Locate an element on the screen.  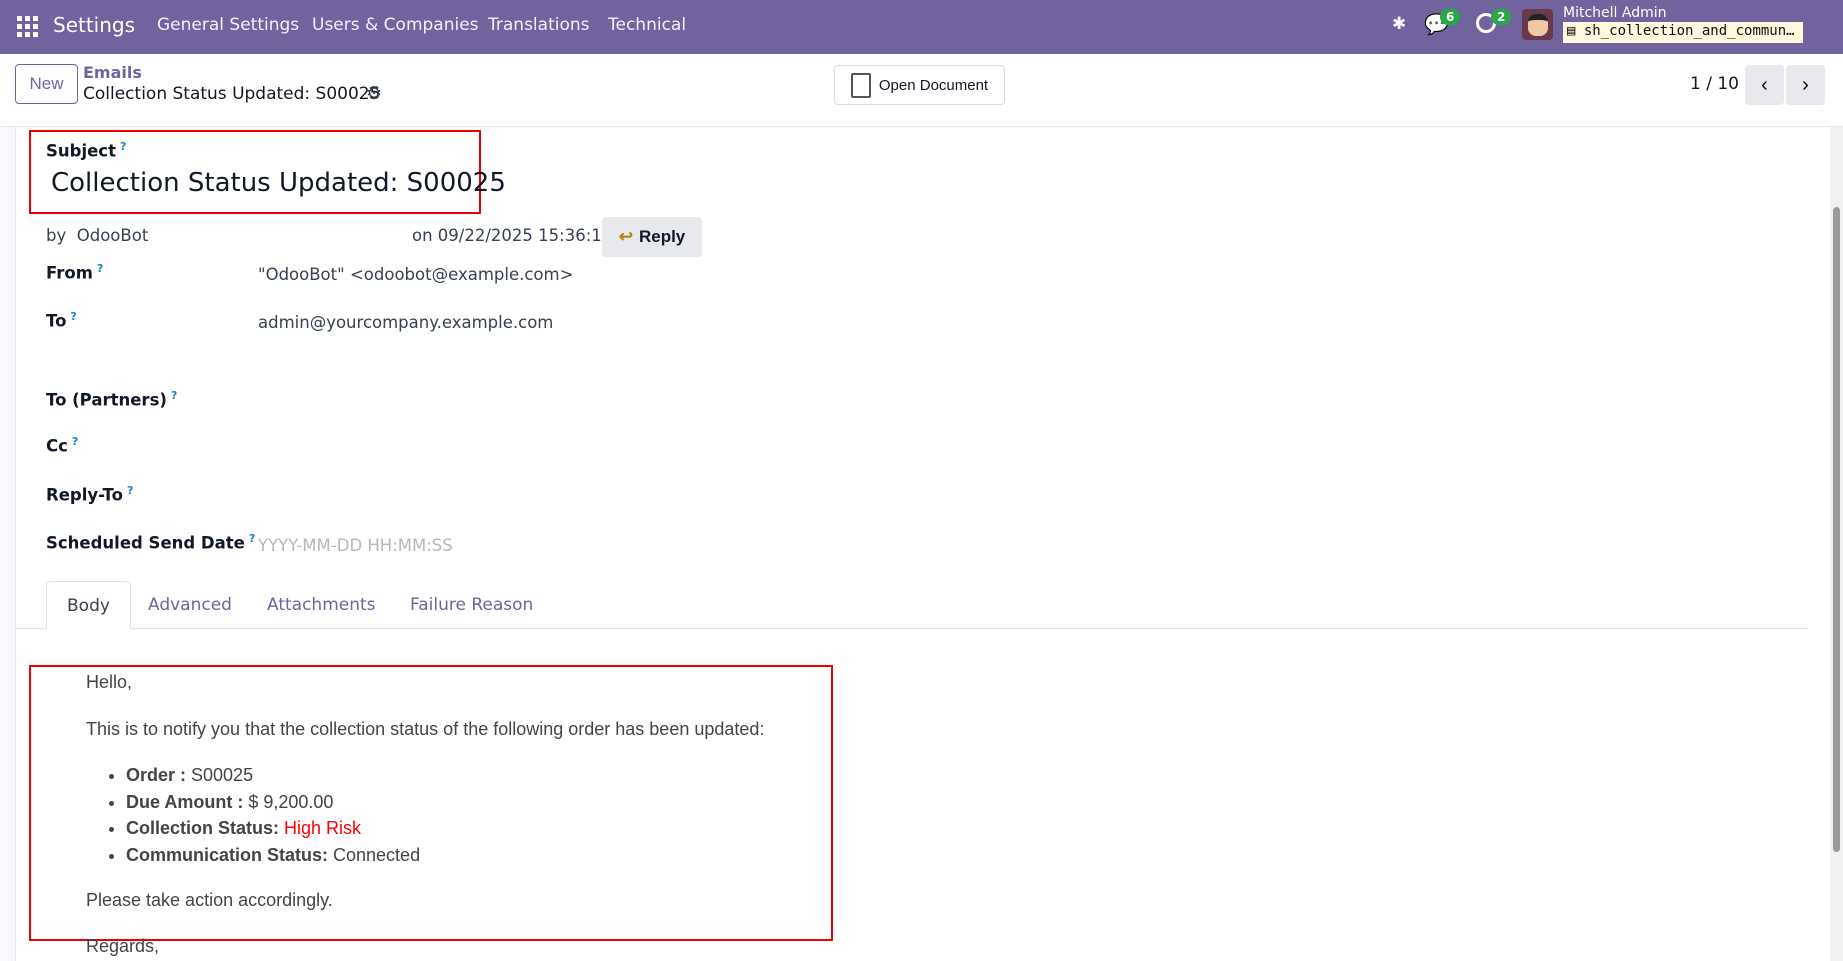
to-field: admin@yourcompany.example.com is located at coordinates (405, 322).